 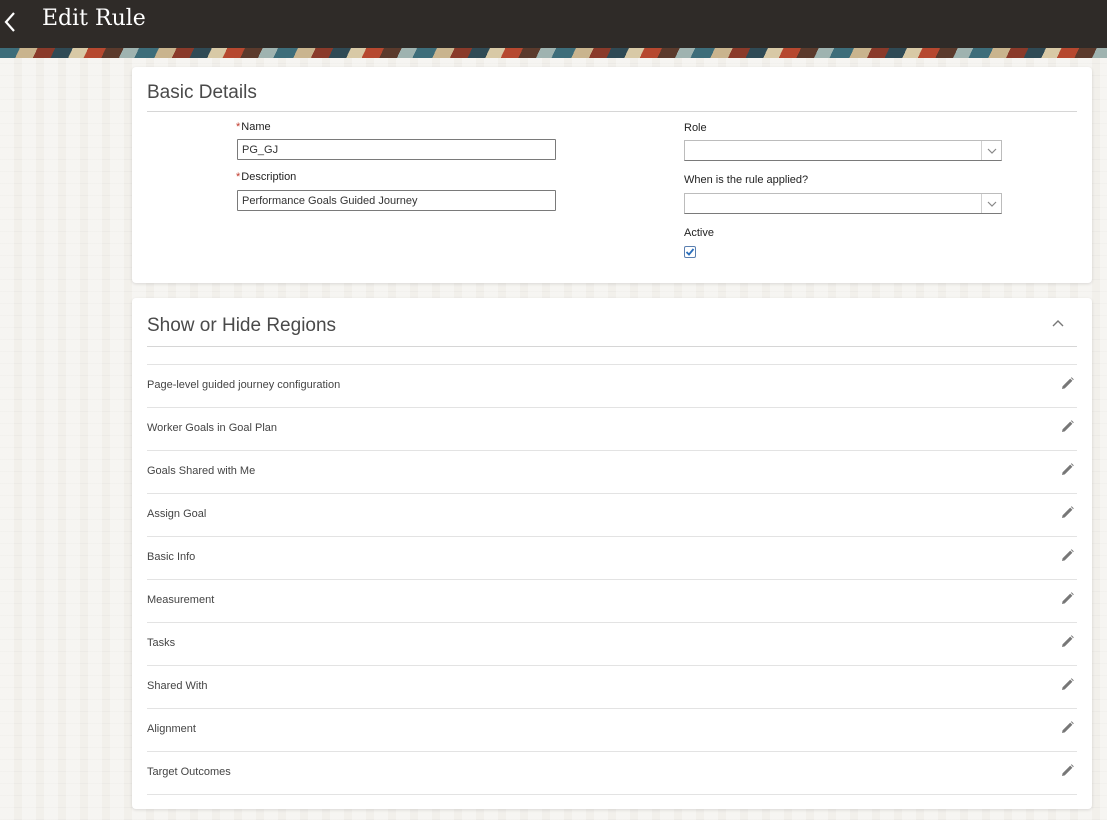 I want to click on region-label: Basic Info, so click(x=171, y=557).